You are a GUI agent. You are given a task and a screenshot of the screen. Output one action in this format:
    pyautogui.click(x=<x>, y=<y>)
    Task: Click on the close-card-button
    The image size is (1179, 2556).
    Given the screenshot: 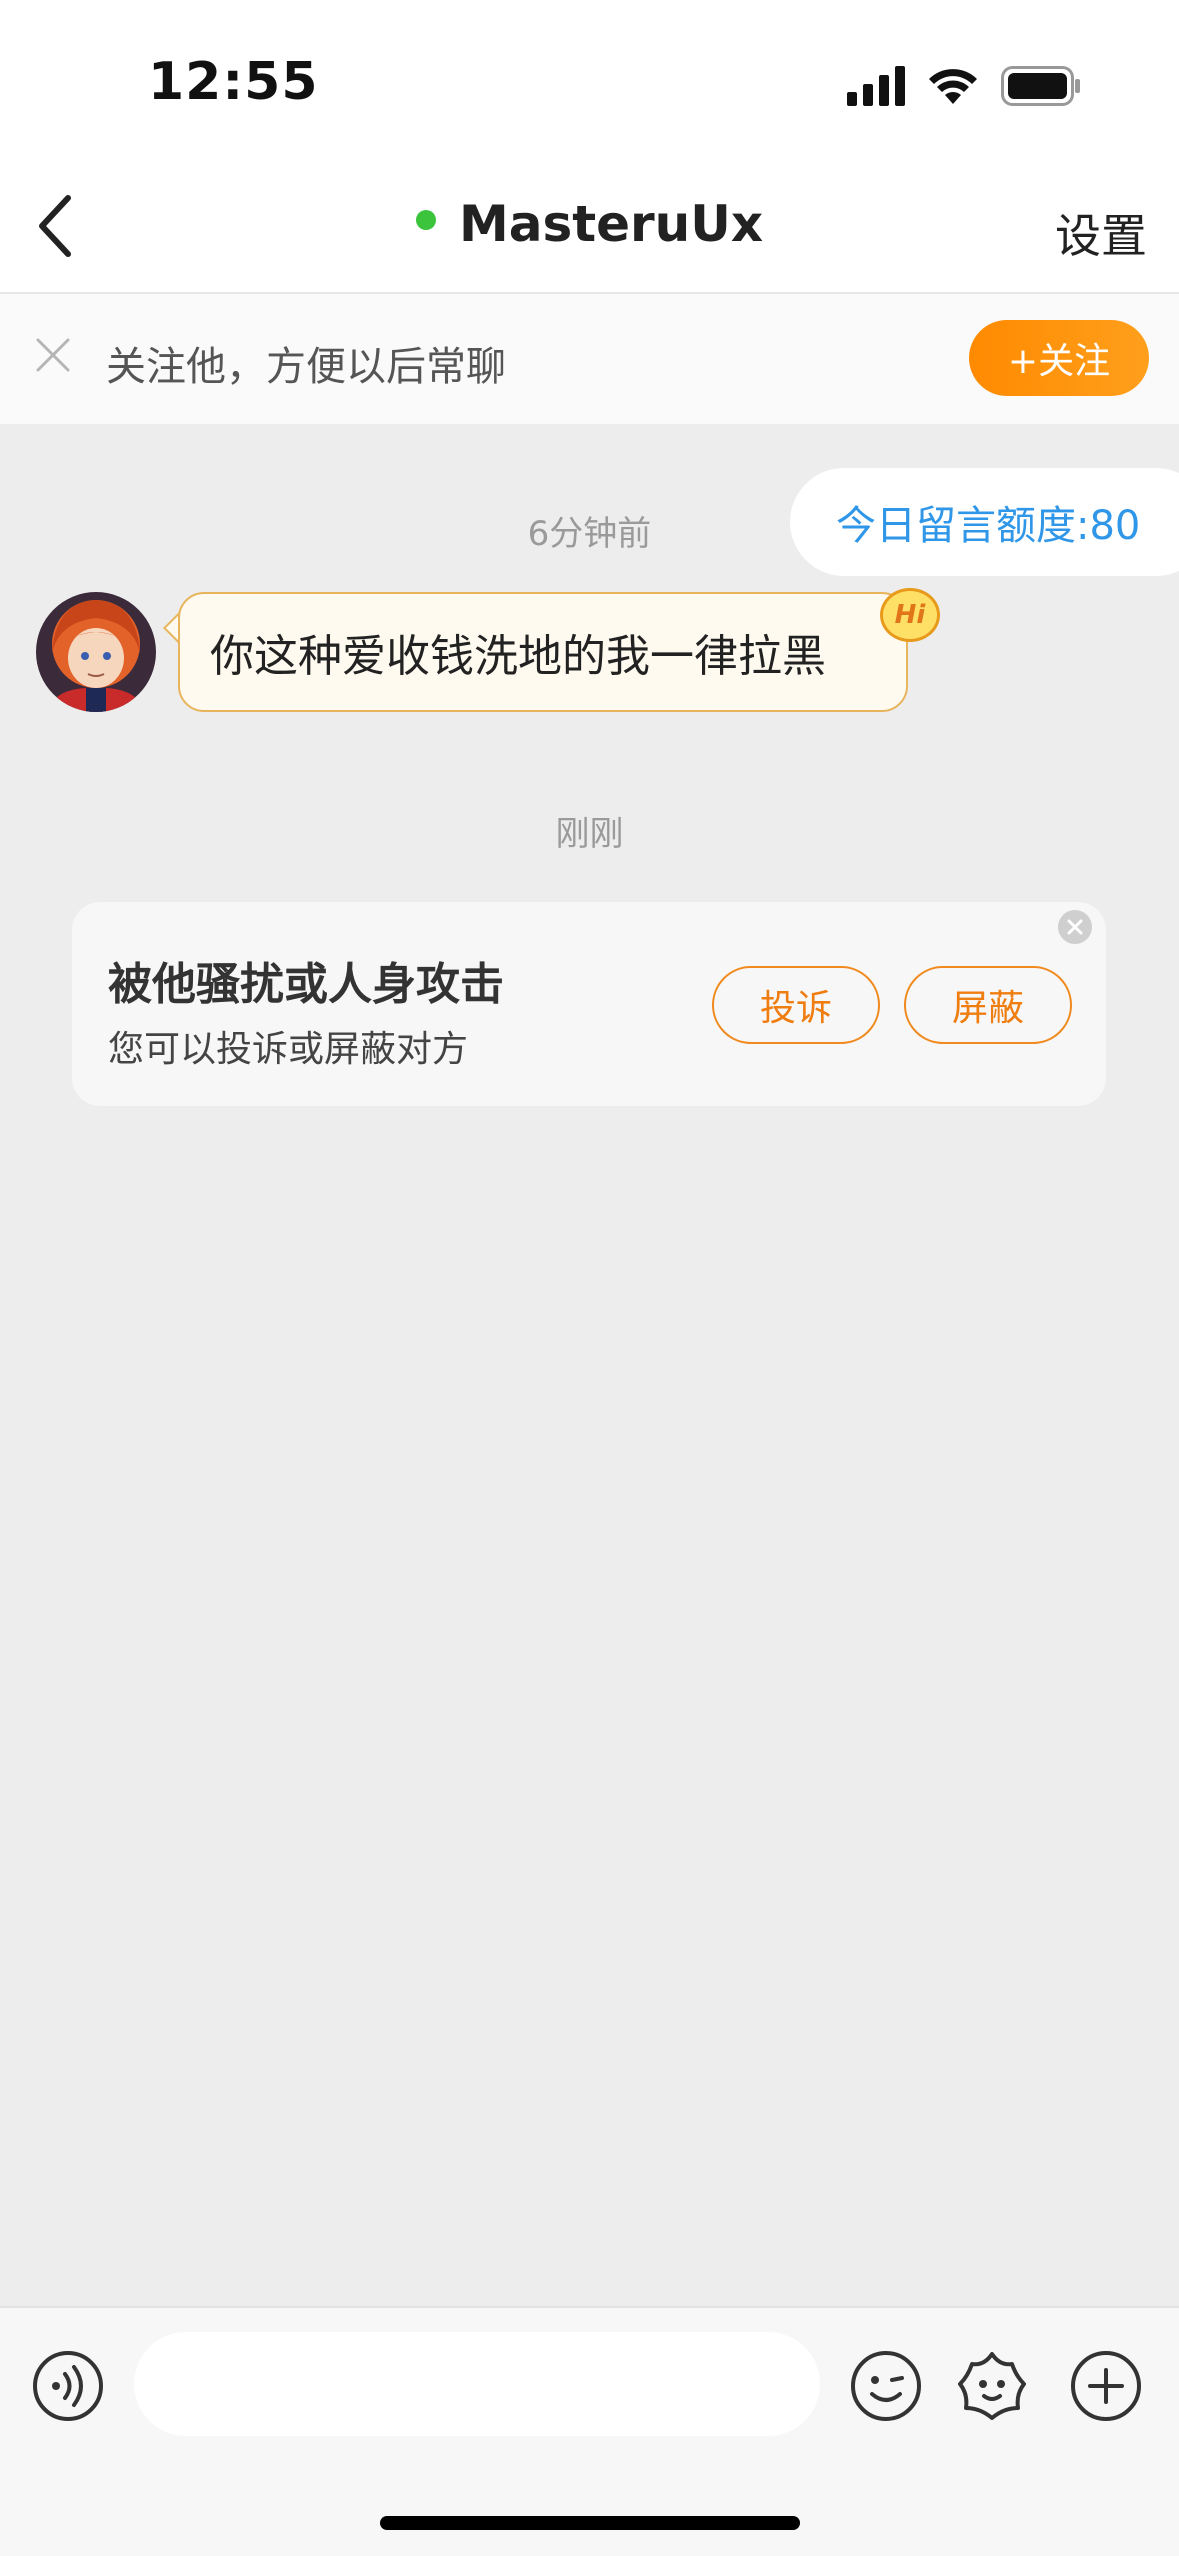 What is the action you would take?
    pyautogui.click(x=1075, y=927)
    